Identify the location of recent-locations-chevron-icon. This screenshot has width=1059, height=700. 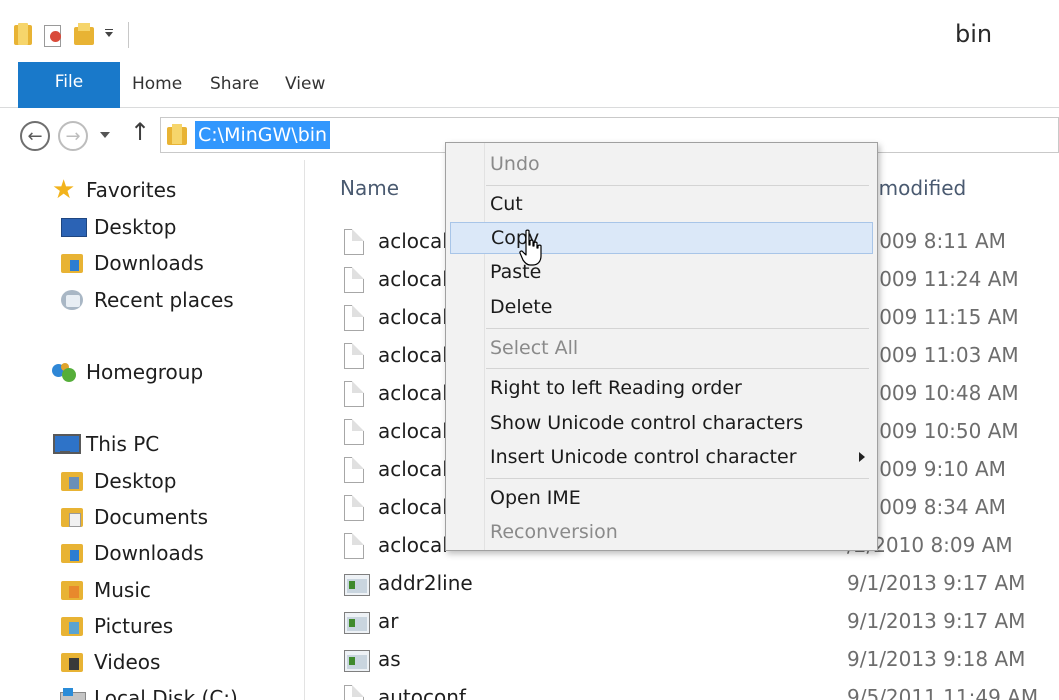
(105, 135).